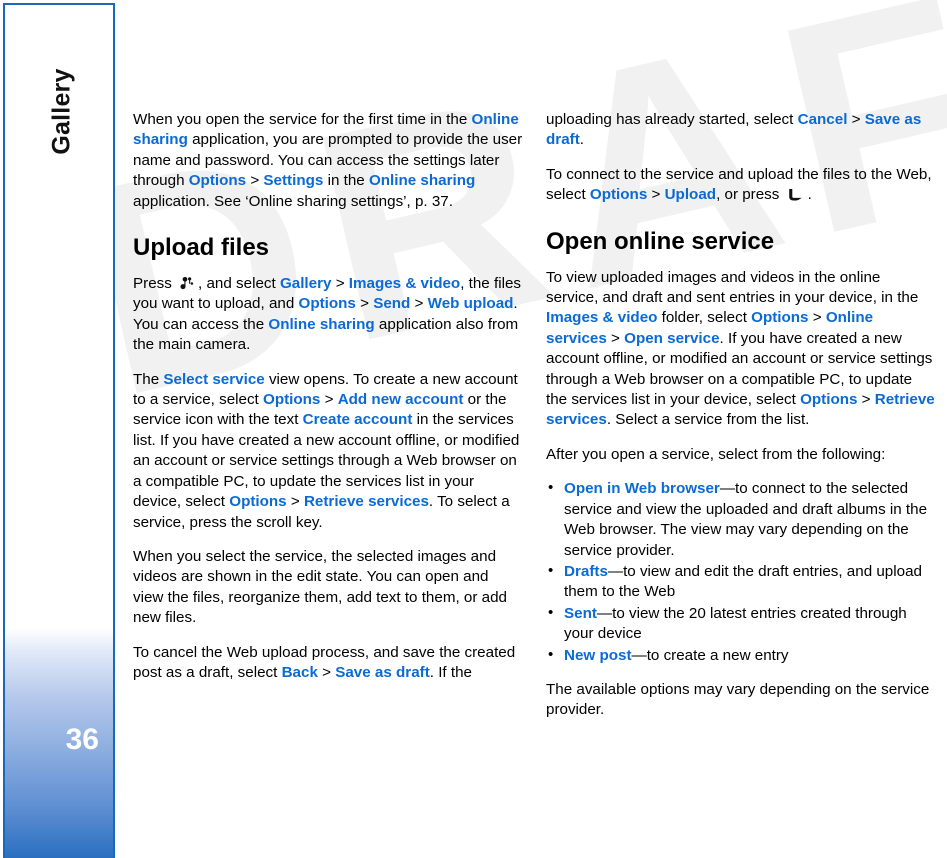 This screenshot has width=947, height=858. What do you see at coordinates (400, 400) in the screenshot?
I see `link-add-new-account: Add new account` at bounding box center [400, 400].